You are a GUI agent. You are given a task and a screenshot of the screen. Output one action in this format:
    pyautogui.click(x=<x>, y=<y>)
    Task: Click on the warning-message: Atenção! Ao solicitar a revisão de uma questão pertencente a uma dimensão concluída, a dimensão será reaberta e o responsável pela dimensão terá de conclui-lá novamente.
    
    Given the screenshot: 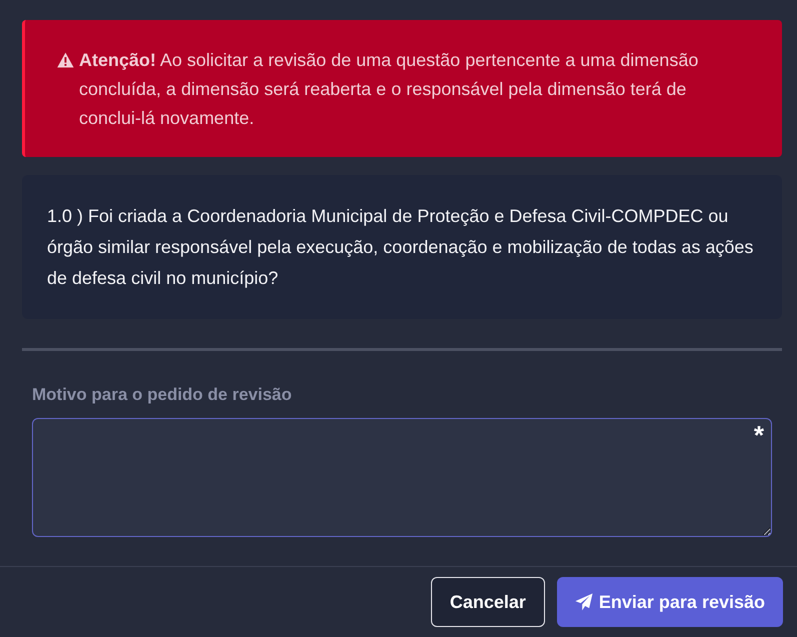 What is the action you would take?
    pyautogui.click(x=389, y=89)
    